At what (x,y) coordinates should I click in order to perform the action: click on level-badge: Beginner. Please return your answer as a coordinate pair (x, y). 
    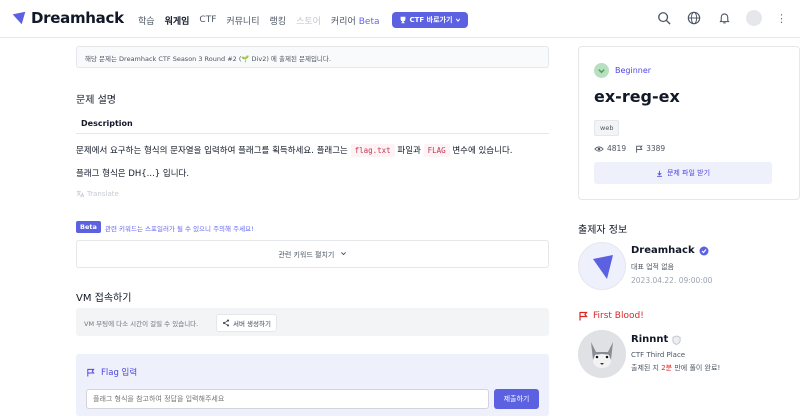
    Looking at the image, I should click on (622, 70).